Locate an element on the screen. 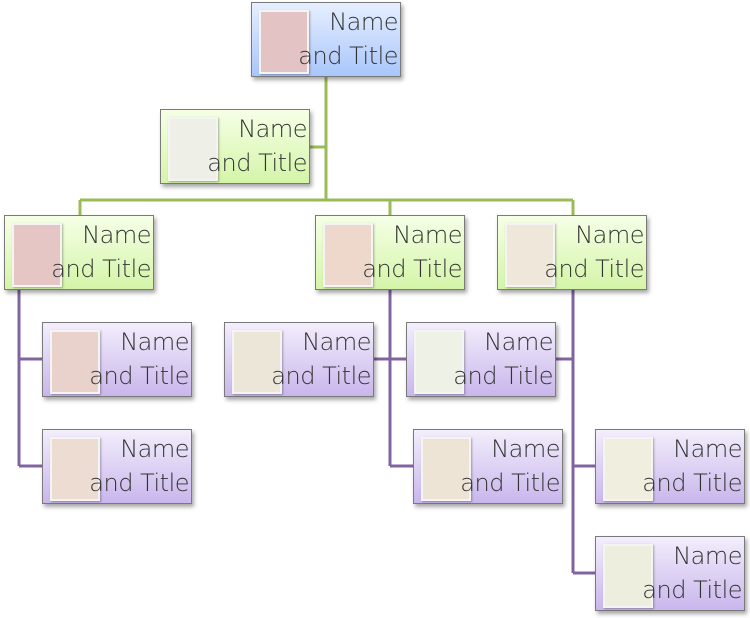  org-node-staff-3a: Name and Title is located at coordinates (670, 466).